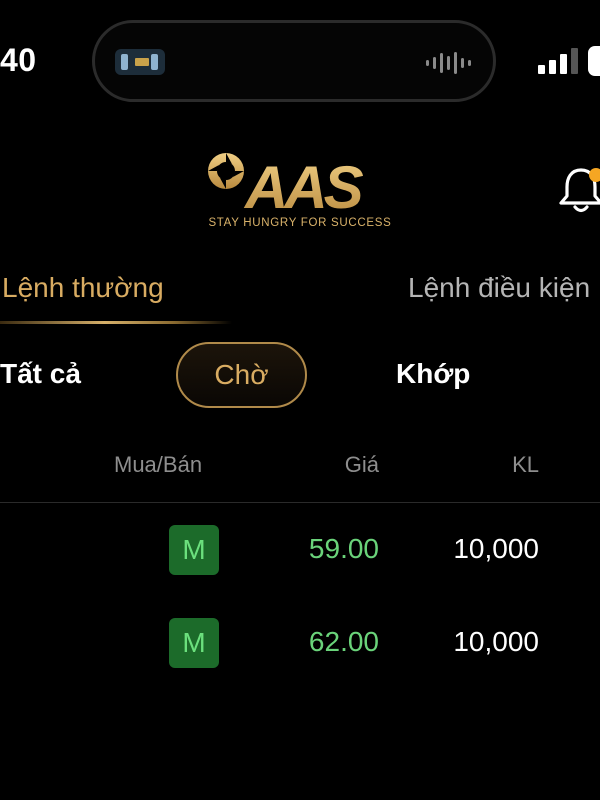 This screenshot has width=600, height=800. Describe the element at coordinates (18, 60) in the screenshot. I see `status-time: 40` at that location.